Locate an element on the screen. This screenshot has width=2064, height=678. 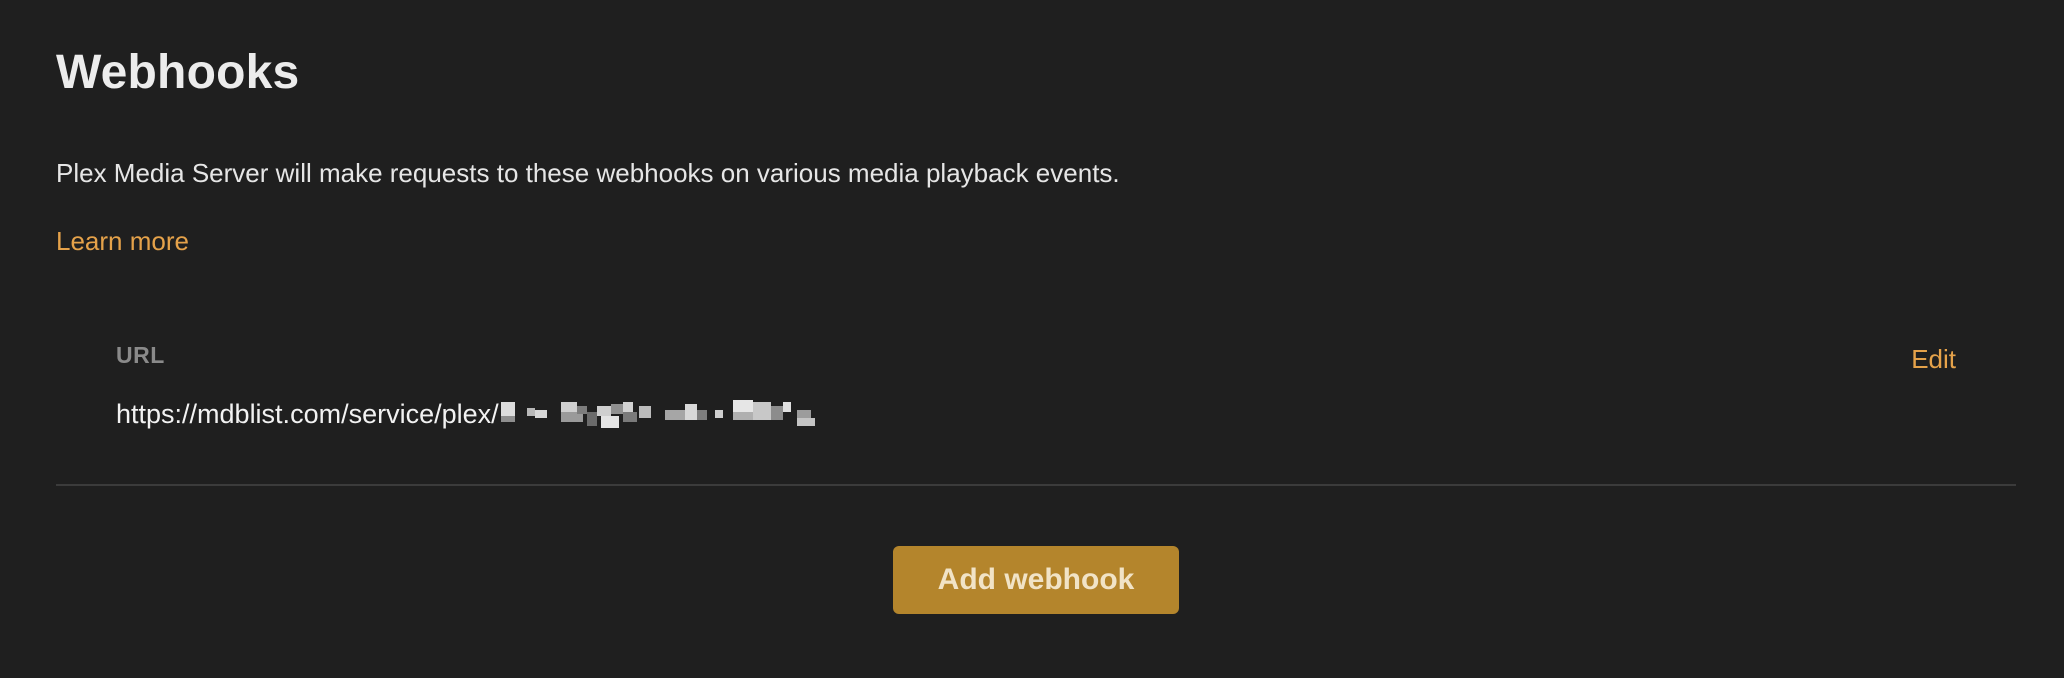
redacted-url-token is located at coordinates (685, 414).